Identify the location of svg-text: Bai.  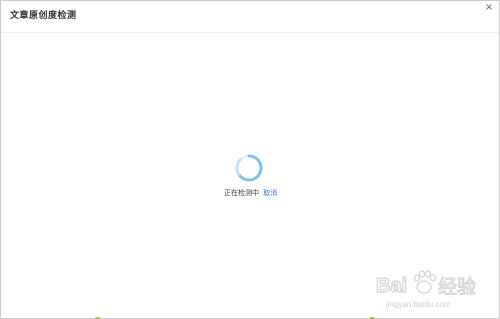
(391, 286).